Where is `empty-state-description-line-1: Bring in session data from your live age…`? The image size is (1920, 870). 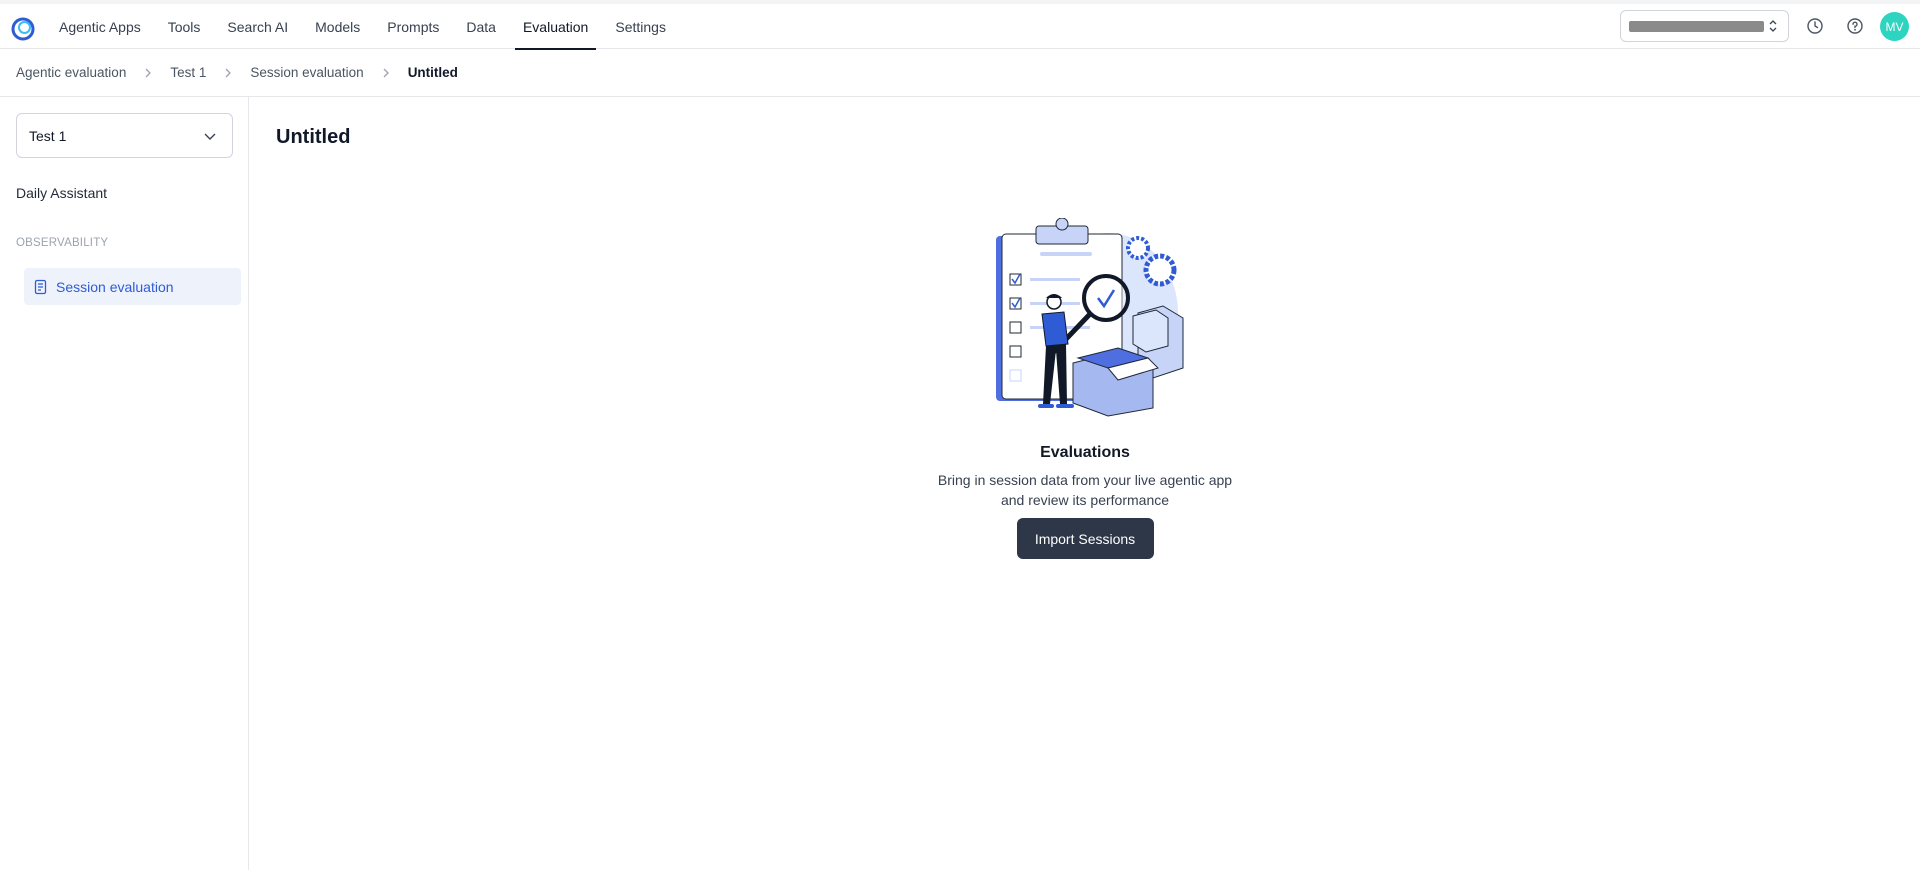 empty-state-description-line-1: Bring in session data from your live age… is located at coordinates (1085, 480).